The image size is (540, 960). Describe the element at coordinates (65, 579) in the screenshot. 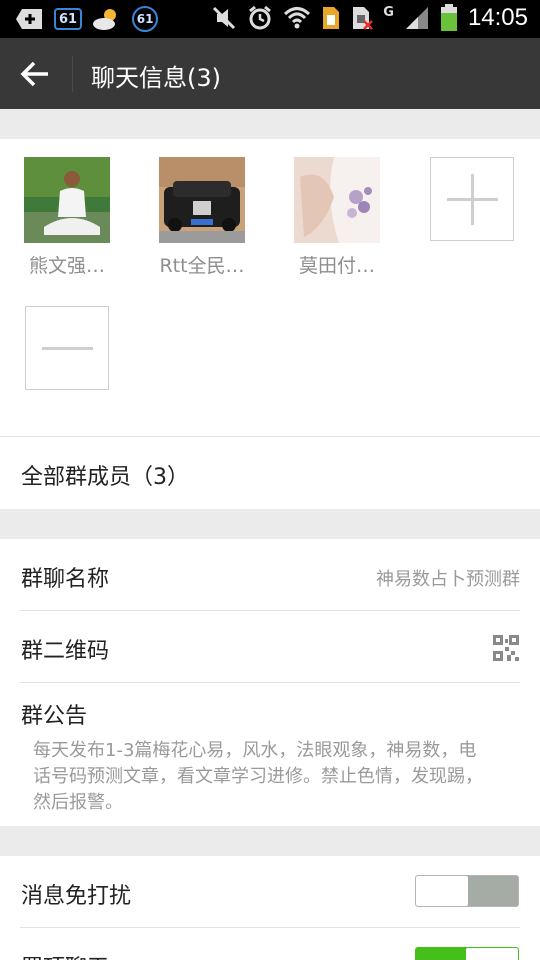

I see `group-name-label: 群聊名称` at that location.